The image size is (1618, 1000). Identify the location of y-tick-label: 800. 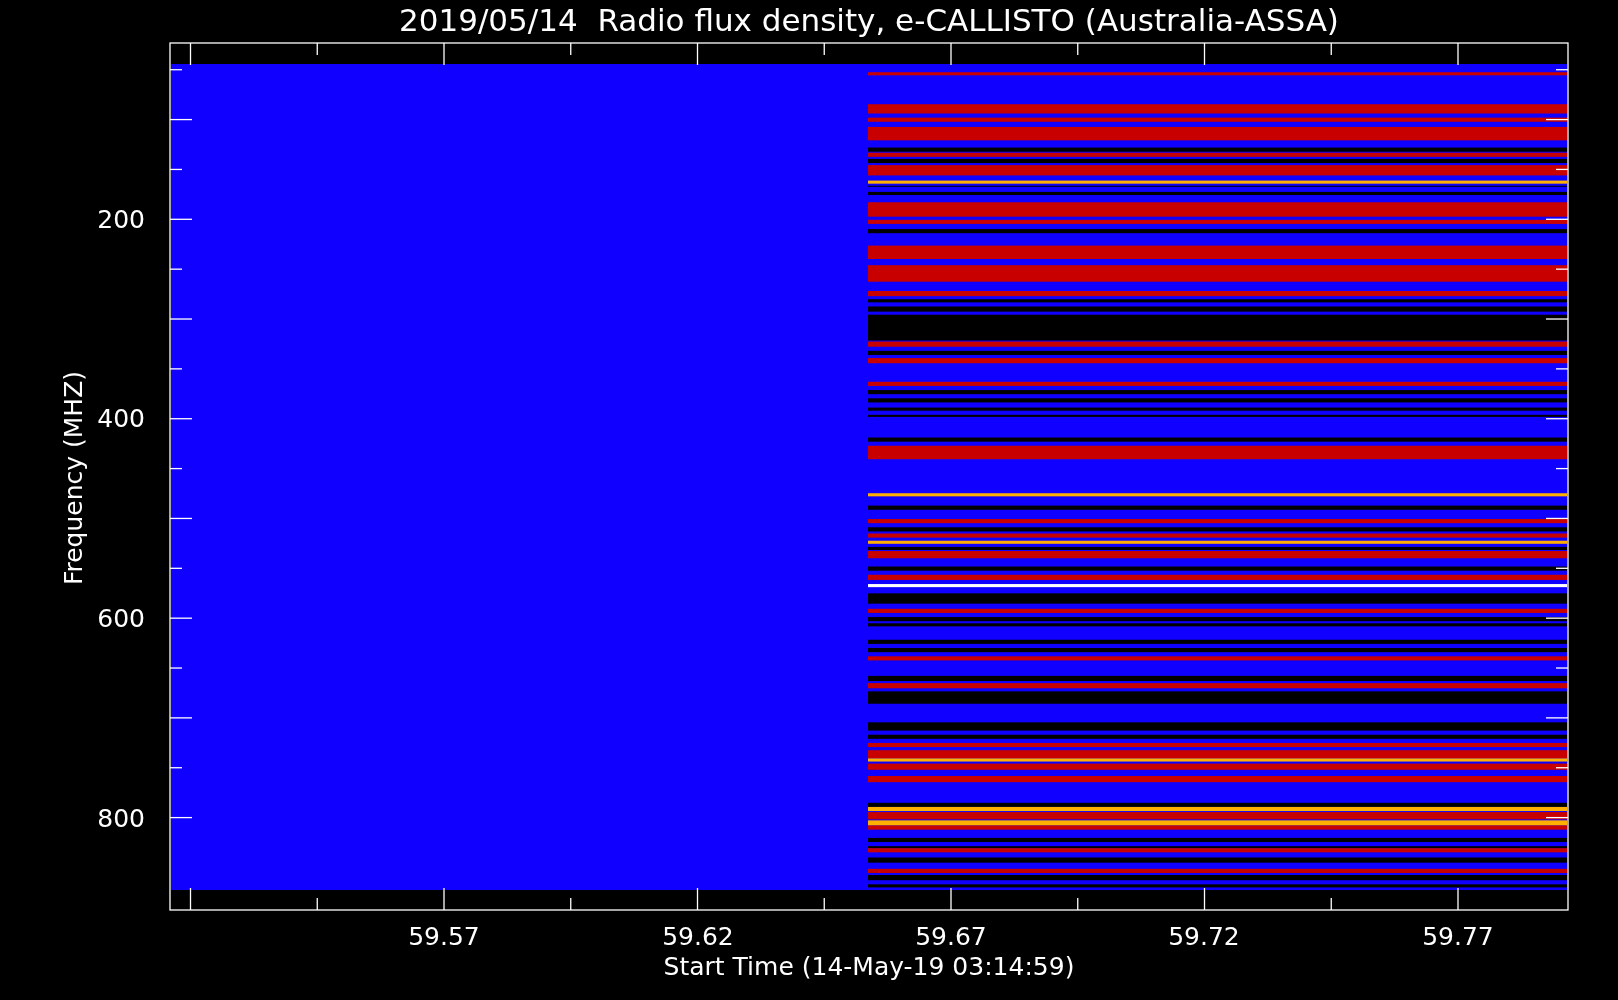
(121, 818).